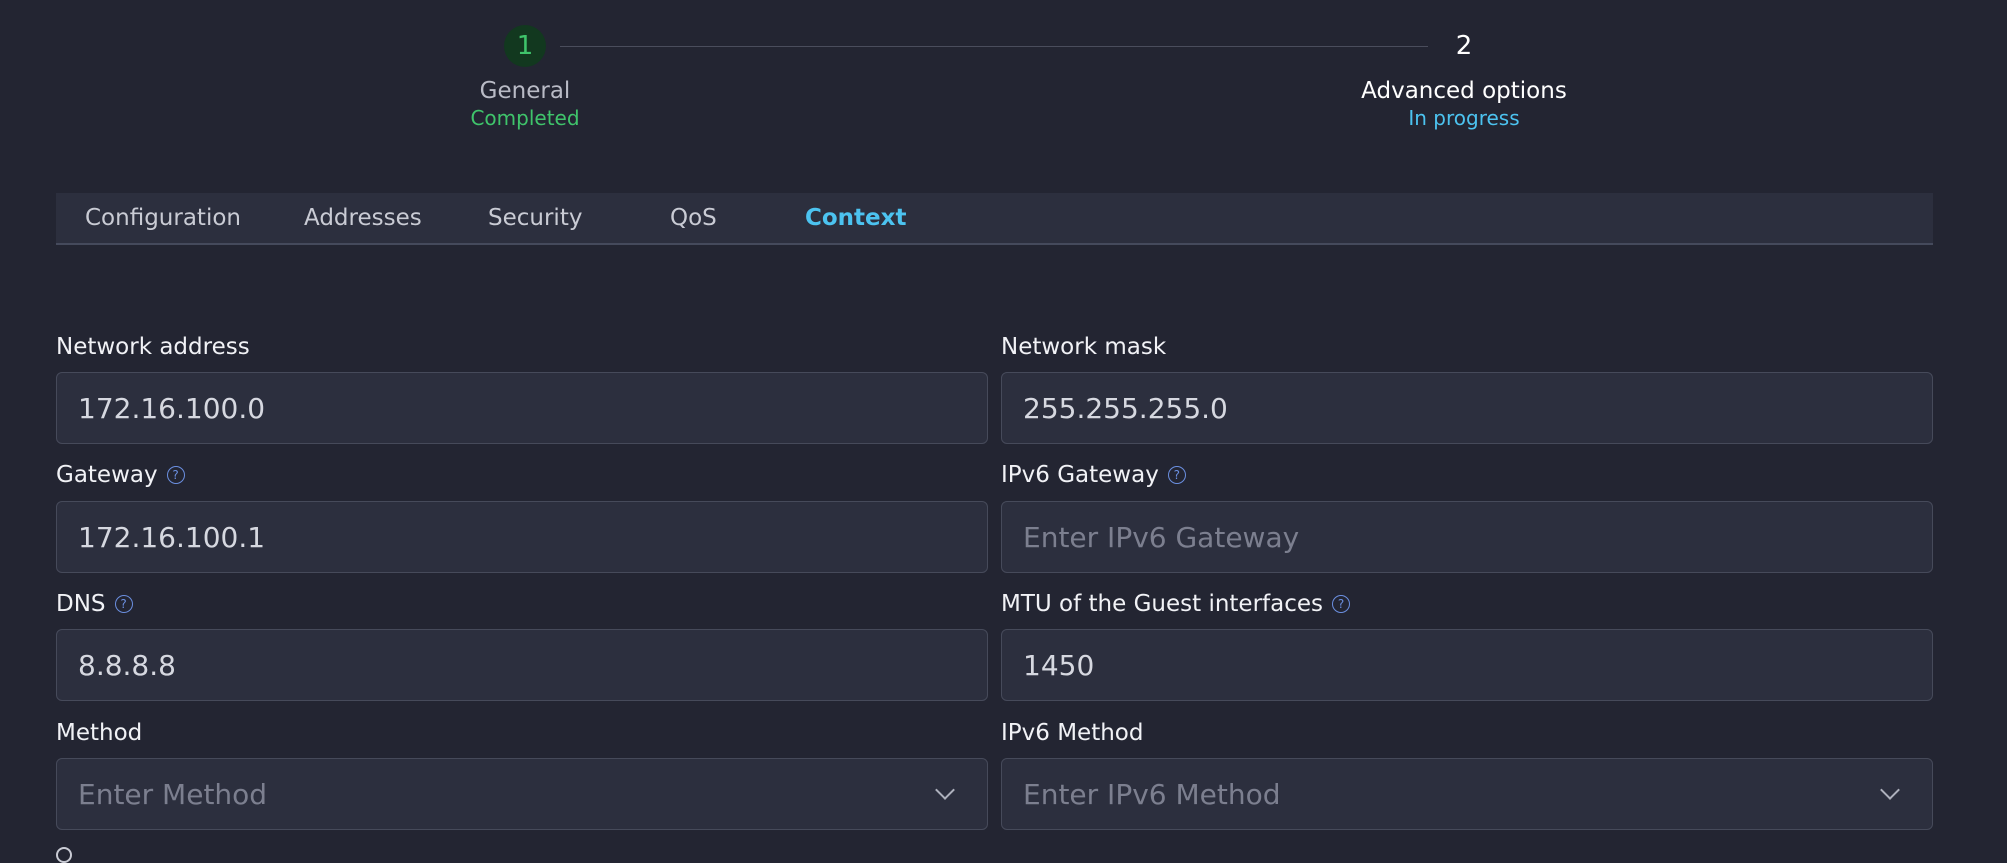  Describe the element at coordinates (1464, 118) in the screenshot. I see `step-status: In progress` at that location.